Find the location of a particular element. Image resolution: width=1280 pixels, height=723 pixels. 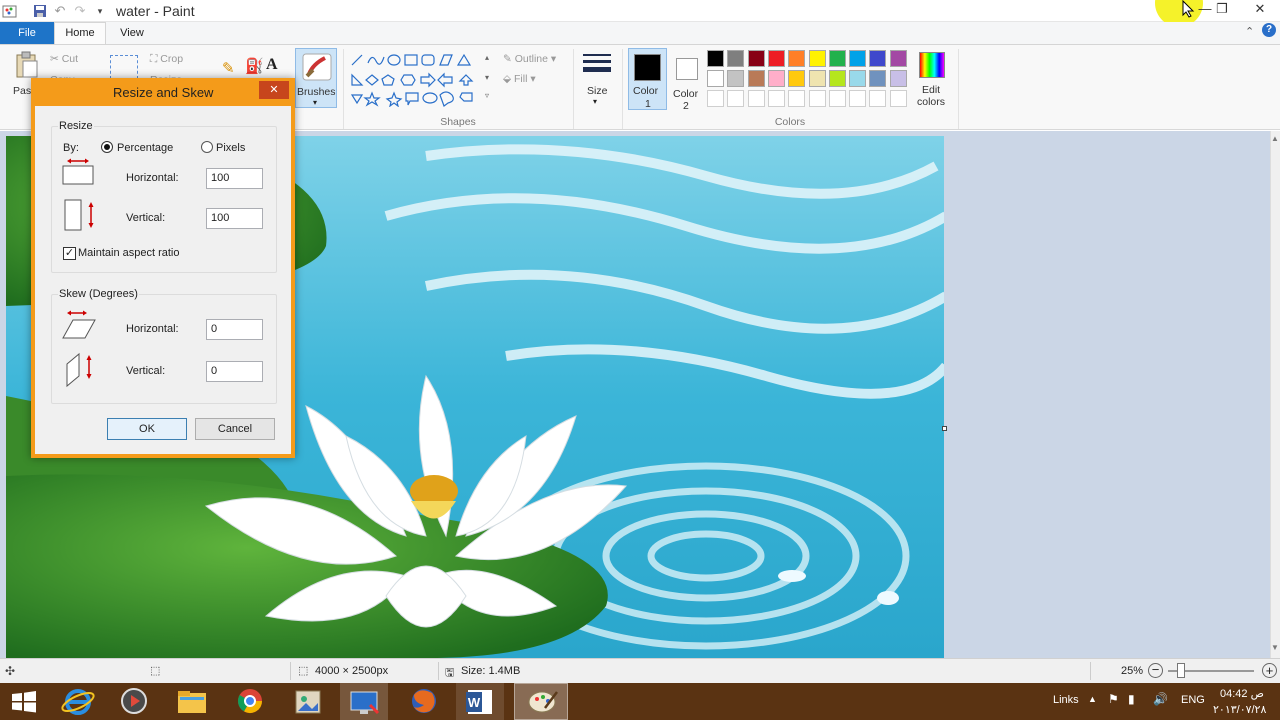

ok-button: OK is located at coordinates (147, 429).